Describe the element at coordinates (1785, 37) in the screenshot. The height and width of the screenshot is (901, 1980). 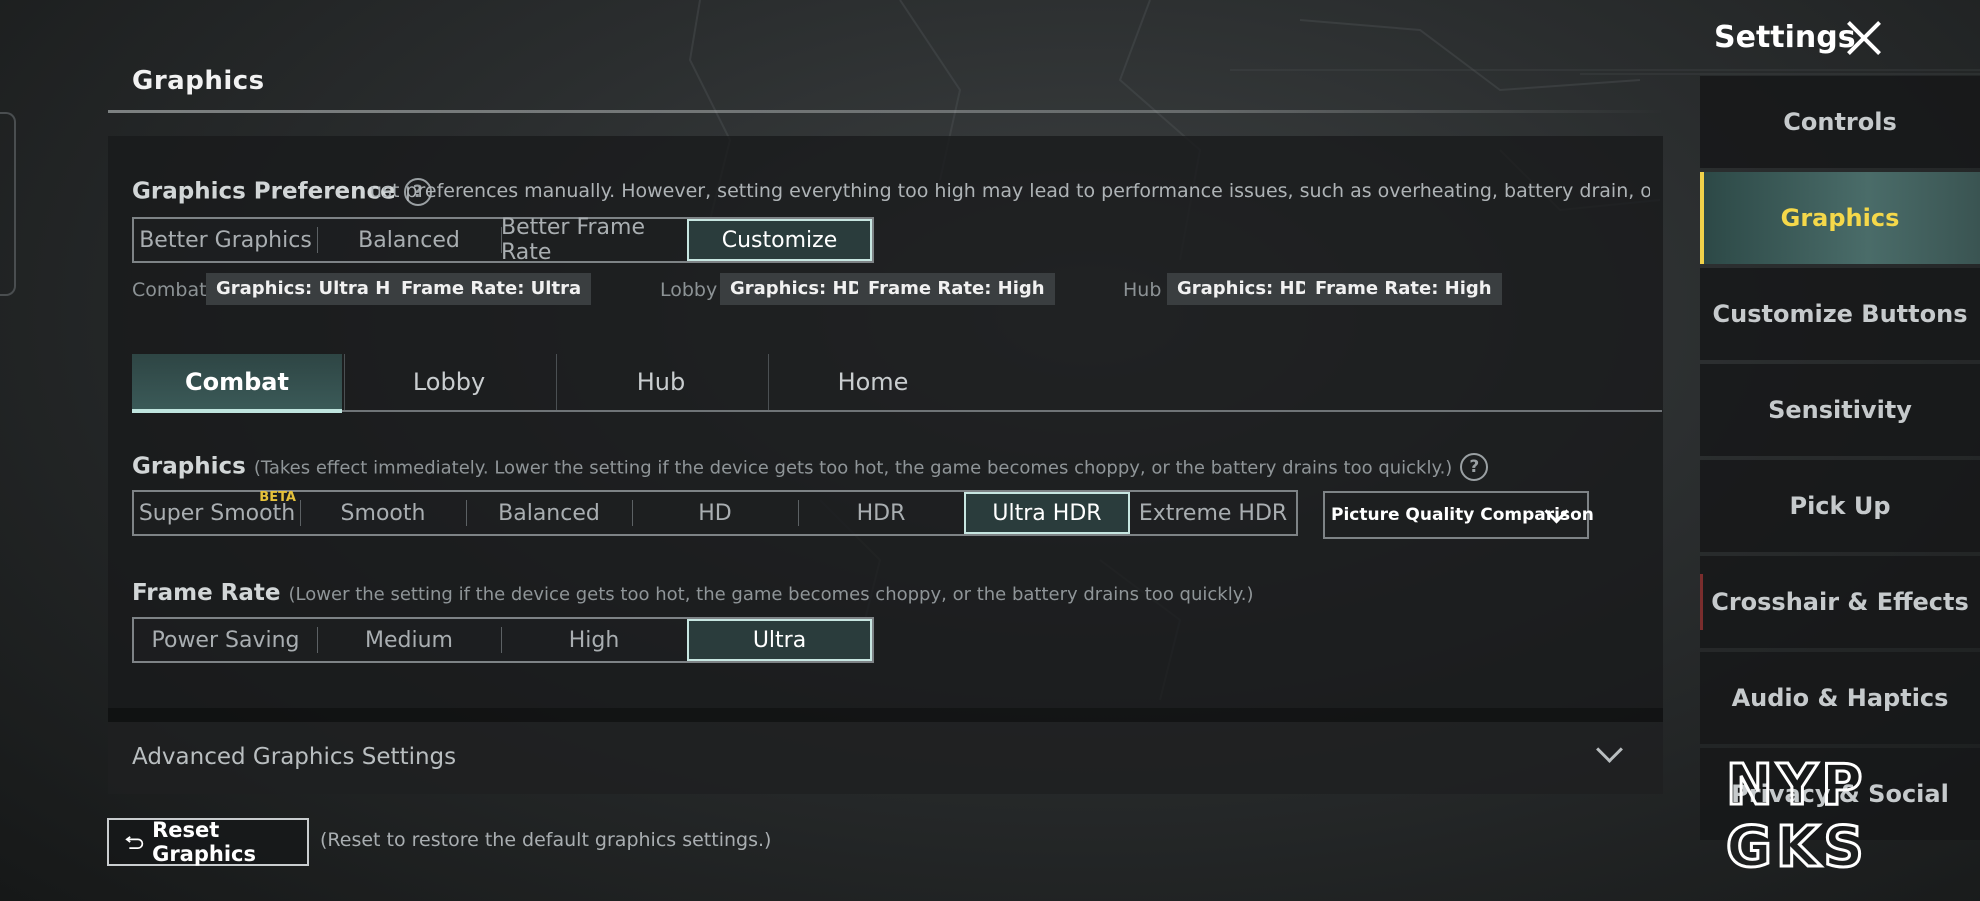
I see `settings-title: Settings` at that location.